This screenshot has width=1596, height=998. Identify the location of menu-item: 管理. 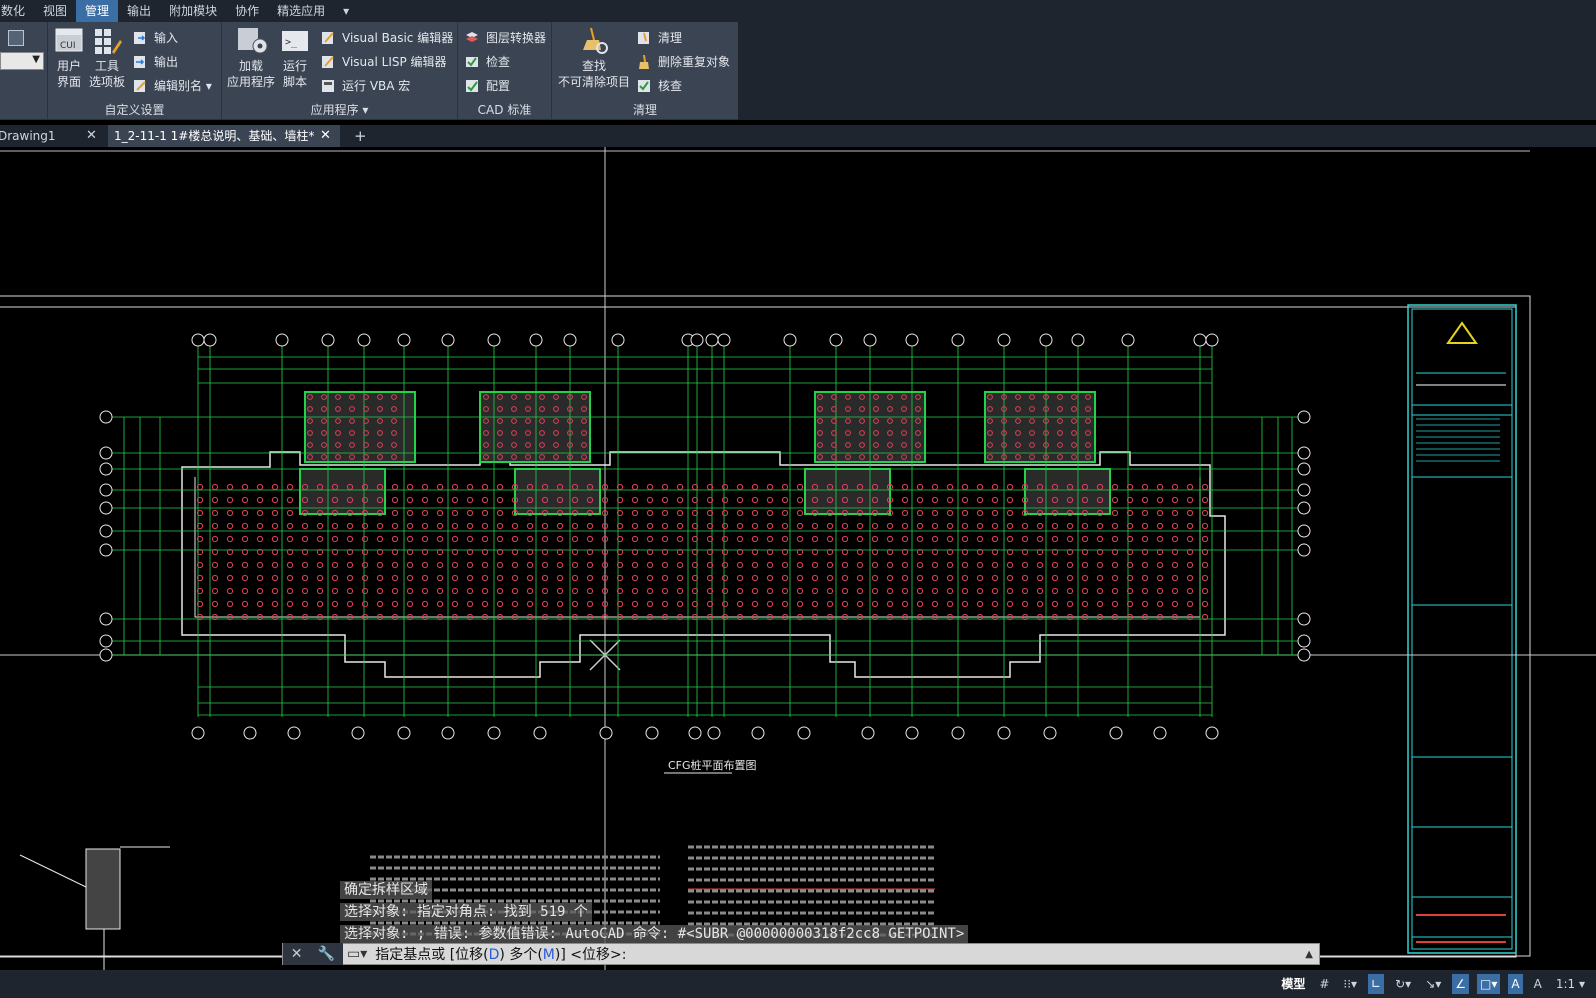
(97, 11).